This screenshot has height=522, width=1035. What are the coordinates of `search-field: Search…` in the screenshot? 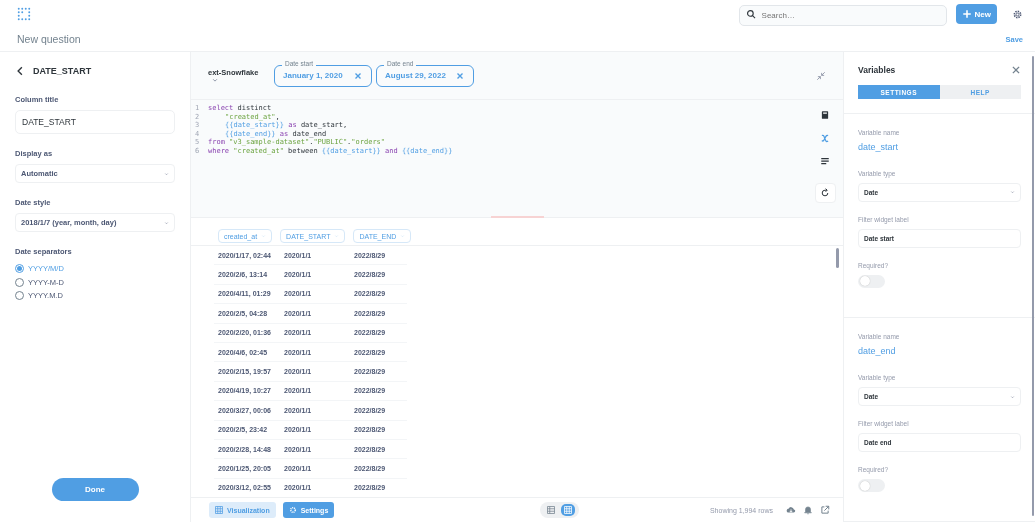 It's located at (842, 15).